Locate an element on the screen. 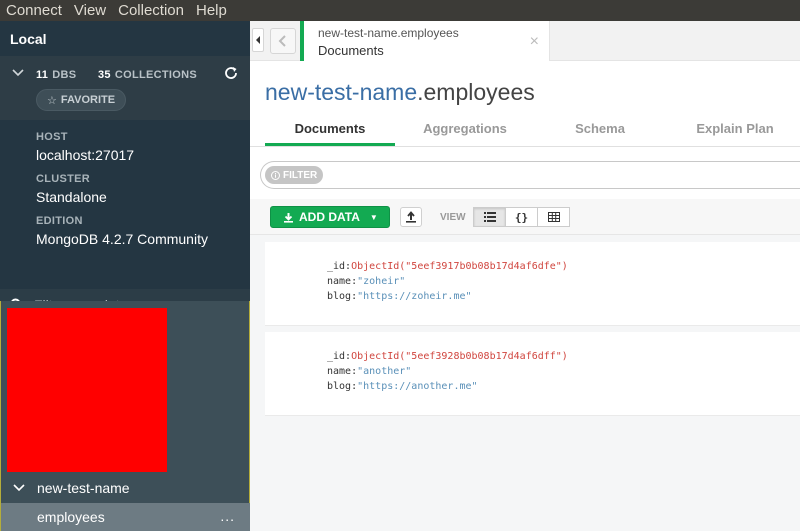  import-button is located at coordinates (411, 217).